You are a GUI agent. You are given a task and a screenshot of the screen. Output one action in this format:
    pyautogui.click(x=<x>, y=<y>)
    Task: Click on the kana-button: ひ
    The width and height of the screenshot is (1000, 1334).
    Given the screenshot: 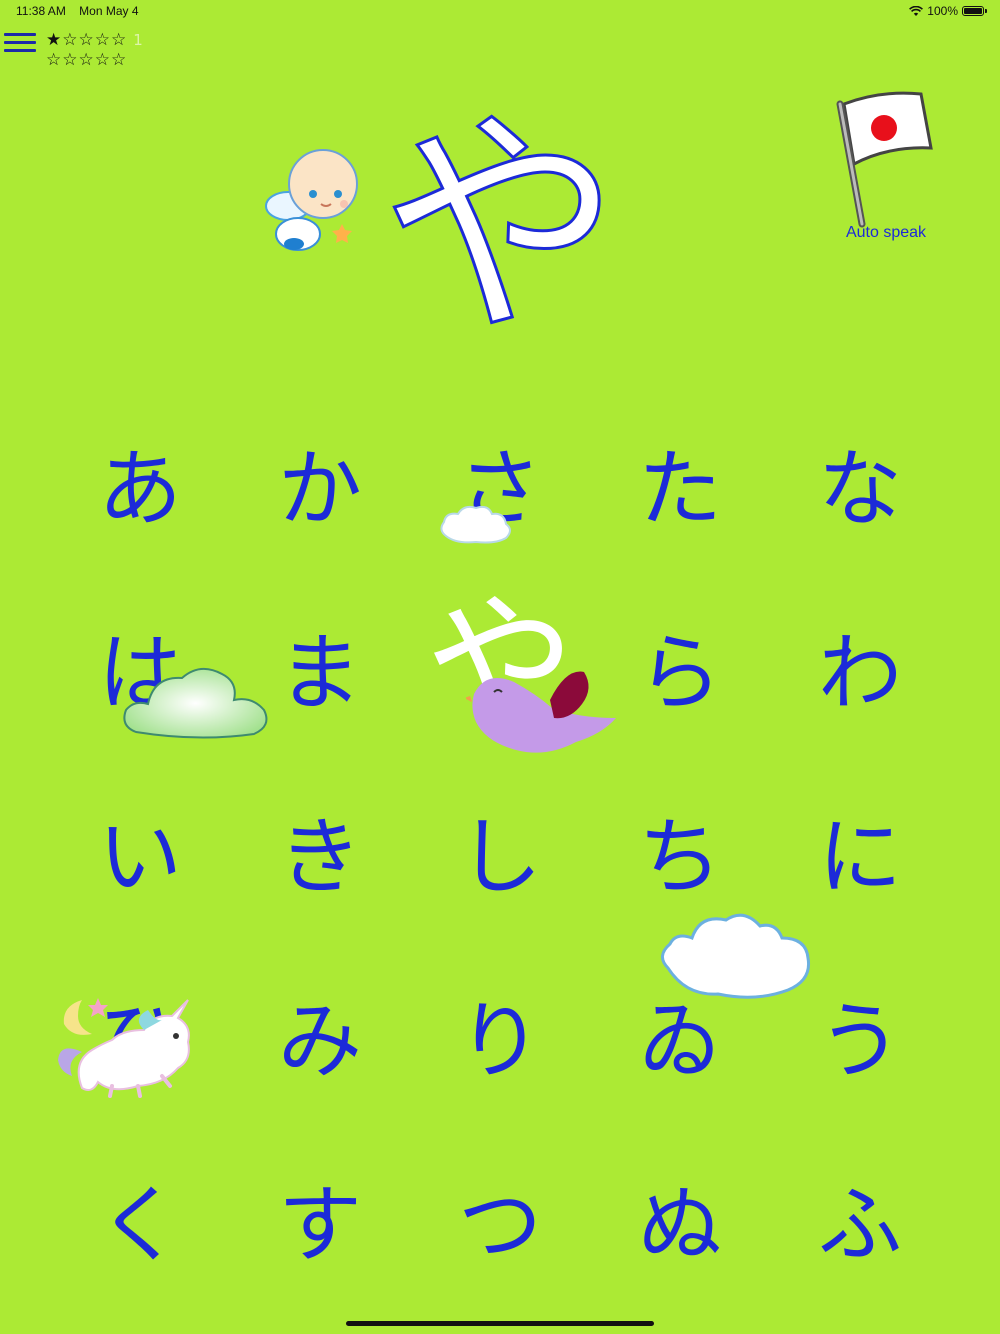 What is the action you would take?
    pyautogui.click(x=140, y=1034)
    